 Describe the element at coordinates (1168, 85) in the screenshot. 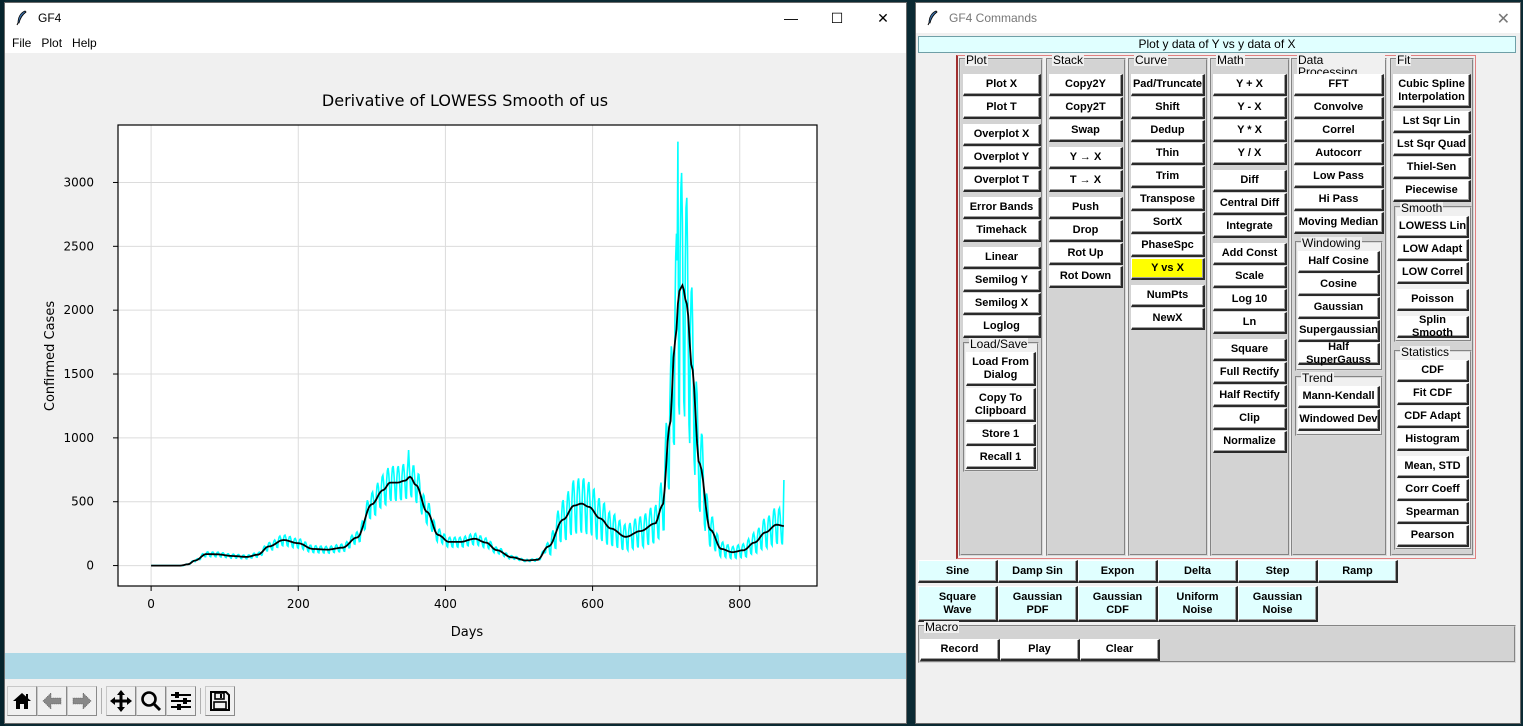

I see `pad-truncate-button: Pad/Truncate` at that location.